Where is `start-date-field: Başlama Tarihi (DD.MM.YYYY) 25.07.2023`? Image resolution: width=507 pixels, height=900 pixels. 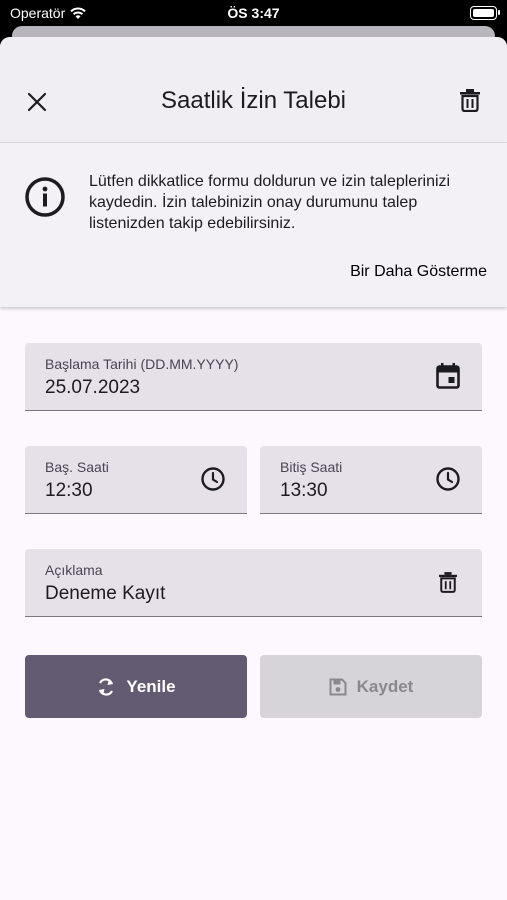 start-date-field: Başlama Tarihi (DD.MM.YYYY) 25.07.2023 is located at coordinates (253, 377).